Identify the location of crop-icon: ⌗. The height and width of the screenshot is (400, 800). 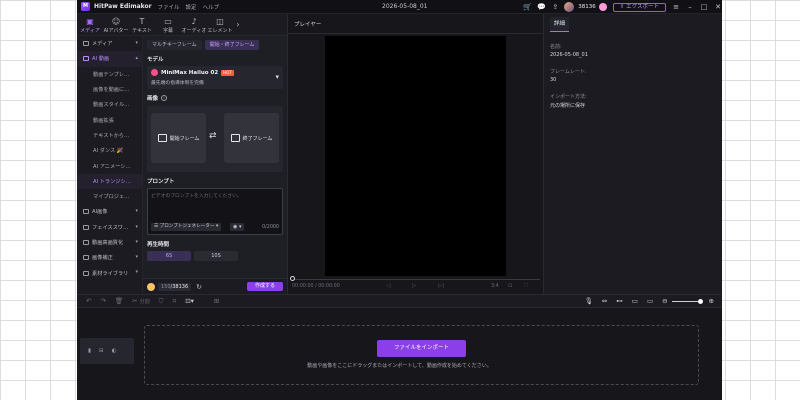
(175, 301).